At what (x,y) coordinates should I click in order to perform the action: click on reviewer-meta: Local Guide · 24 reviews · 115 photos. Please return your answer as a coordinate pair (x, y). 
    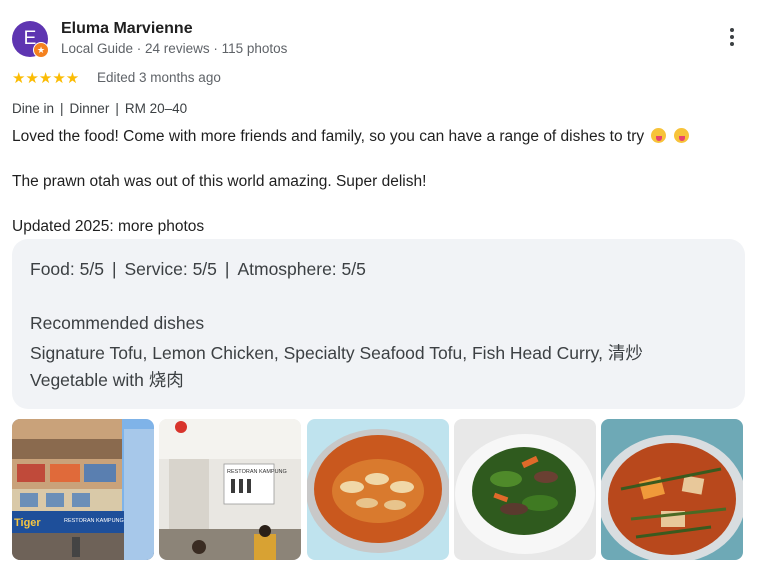
    Looking at the image, I should click on (174, 48).